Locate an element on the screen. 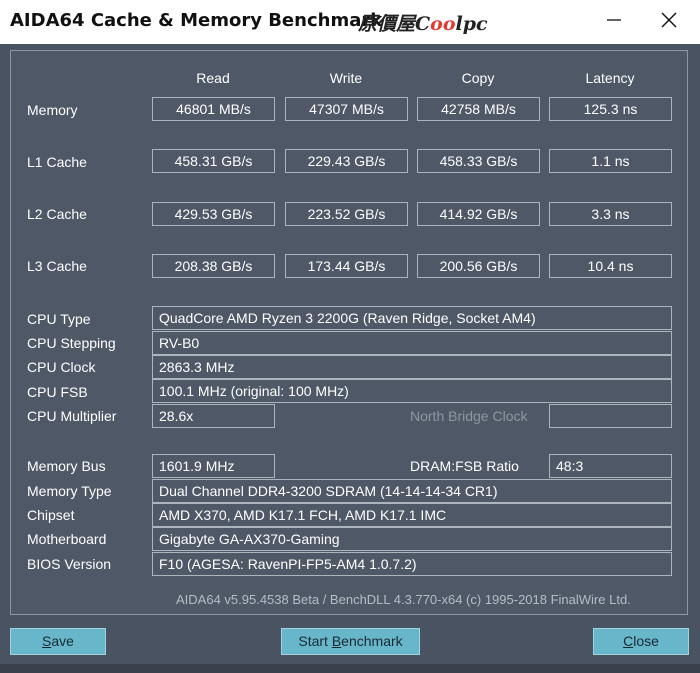  minimize-icon is located at coordinates (614, 20).